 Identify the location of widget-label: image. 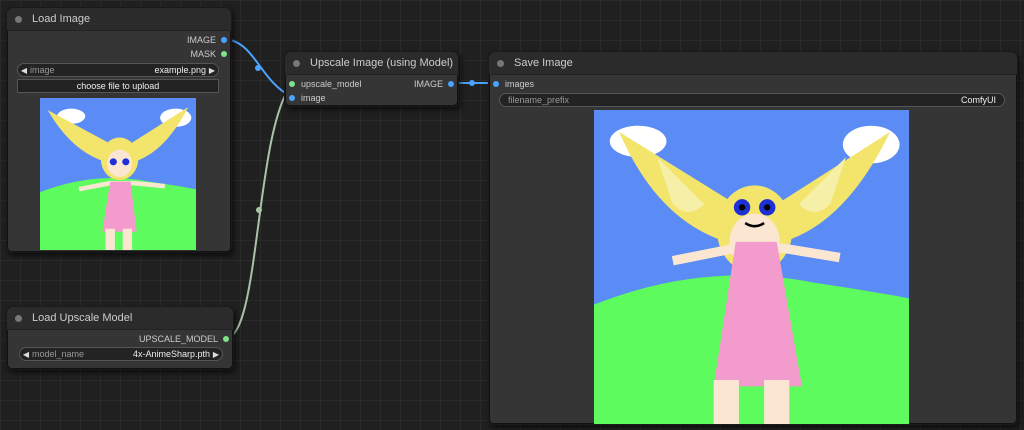
(42, 70).